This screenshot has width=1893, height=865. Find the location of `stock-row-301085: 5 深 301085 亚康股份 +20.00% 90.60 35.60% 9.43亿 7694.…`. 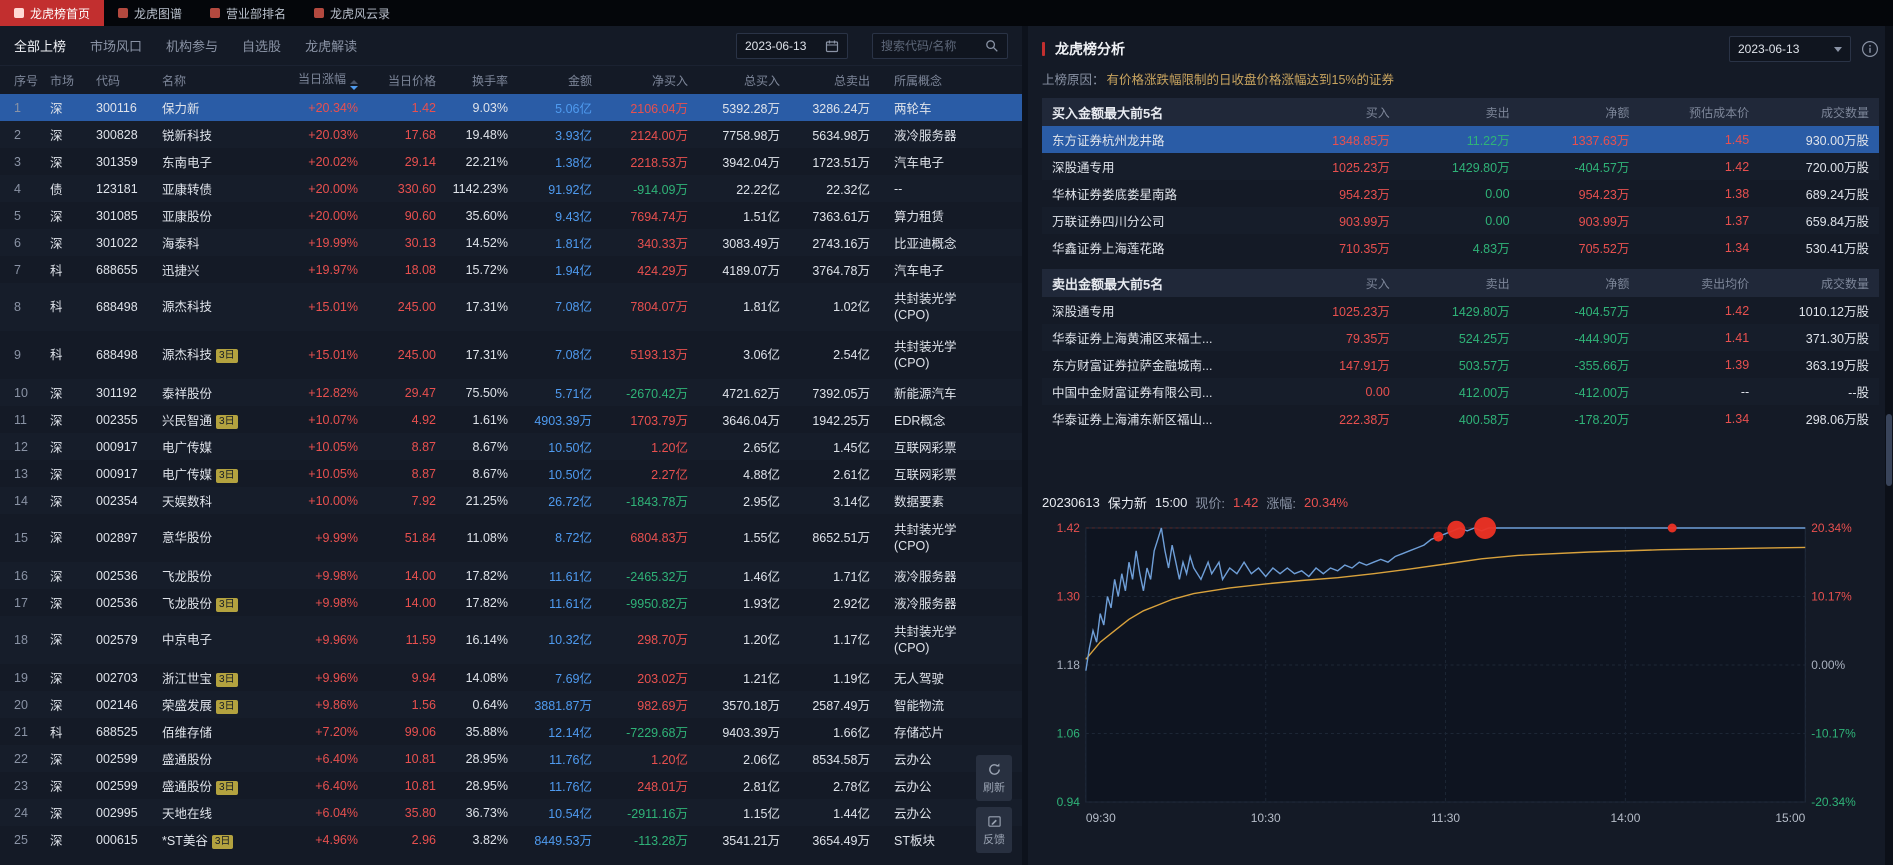

stock-row-301085: 5 深 301085 亚康股份 +20.00% 90.60 35.60% 9.43亿 7694.… is located at coordinates (511, 215).